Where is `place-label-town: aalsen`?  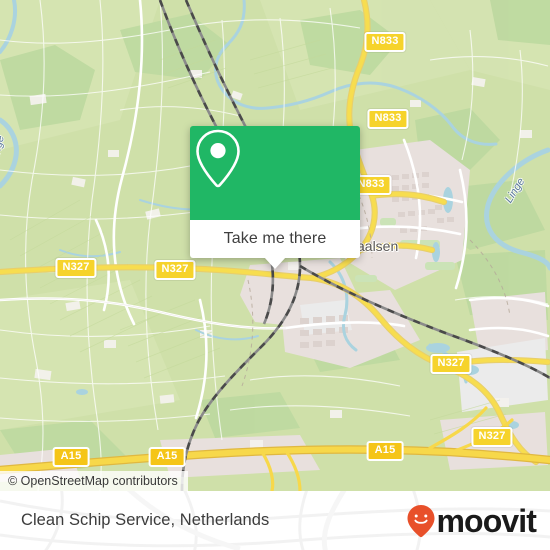 place-label-town: aalsen is located at coordinates (378, 246).